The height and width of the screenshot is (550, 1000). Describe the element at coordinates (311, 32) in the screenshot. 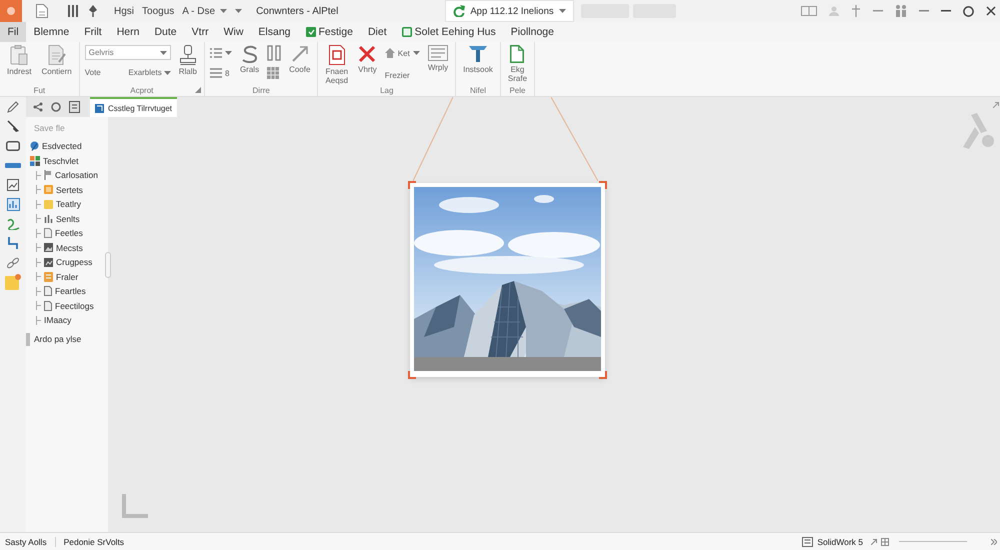

I see `square-icon` at that location.